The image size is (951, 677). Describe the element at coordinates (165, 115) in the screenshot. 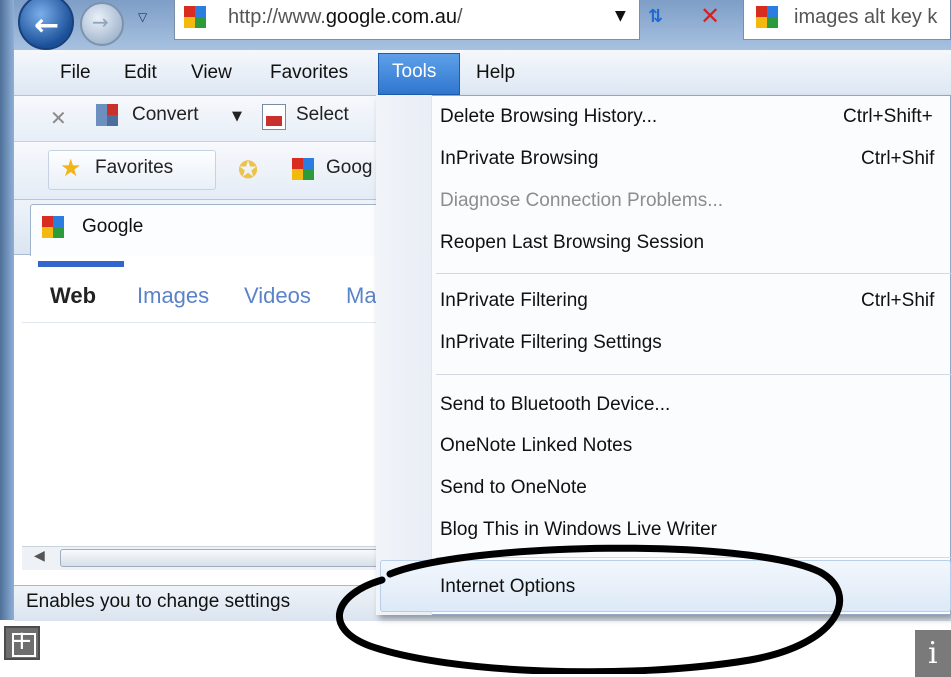

I see `convert-button: Convert` at that location.